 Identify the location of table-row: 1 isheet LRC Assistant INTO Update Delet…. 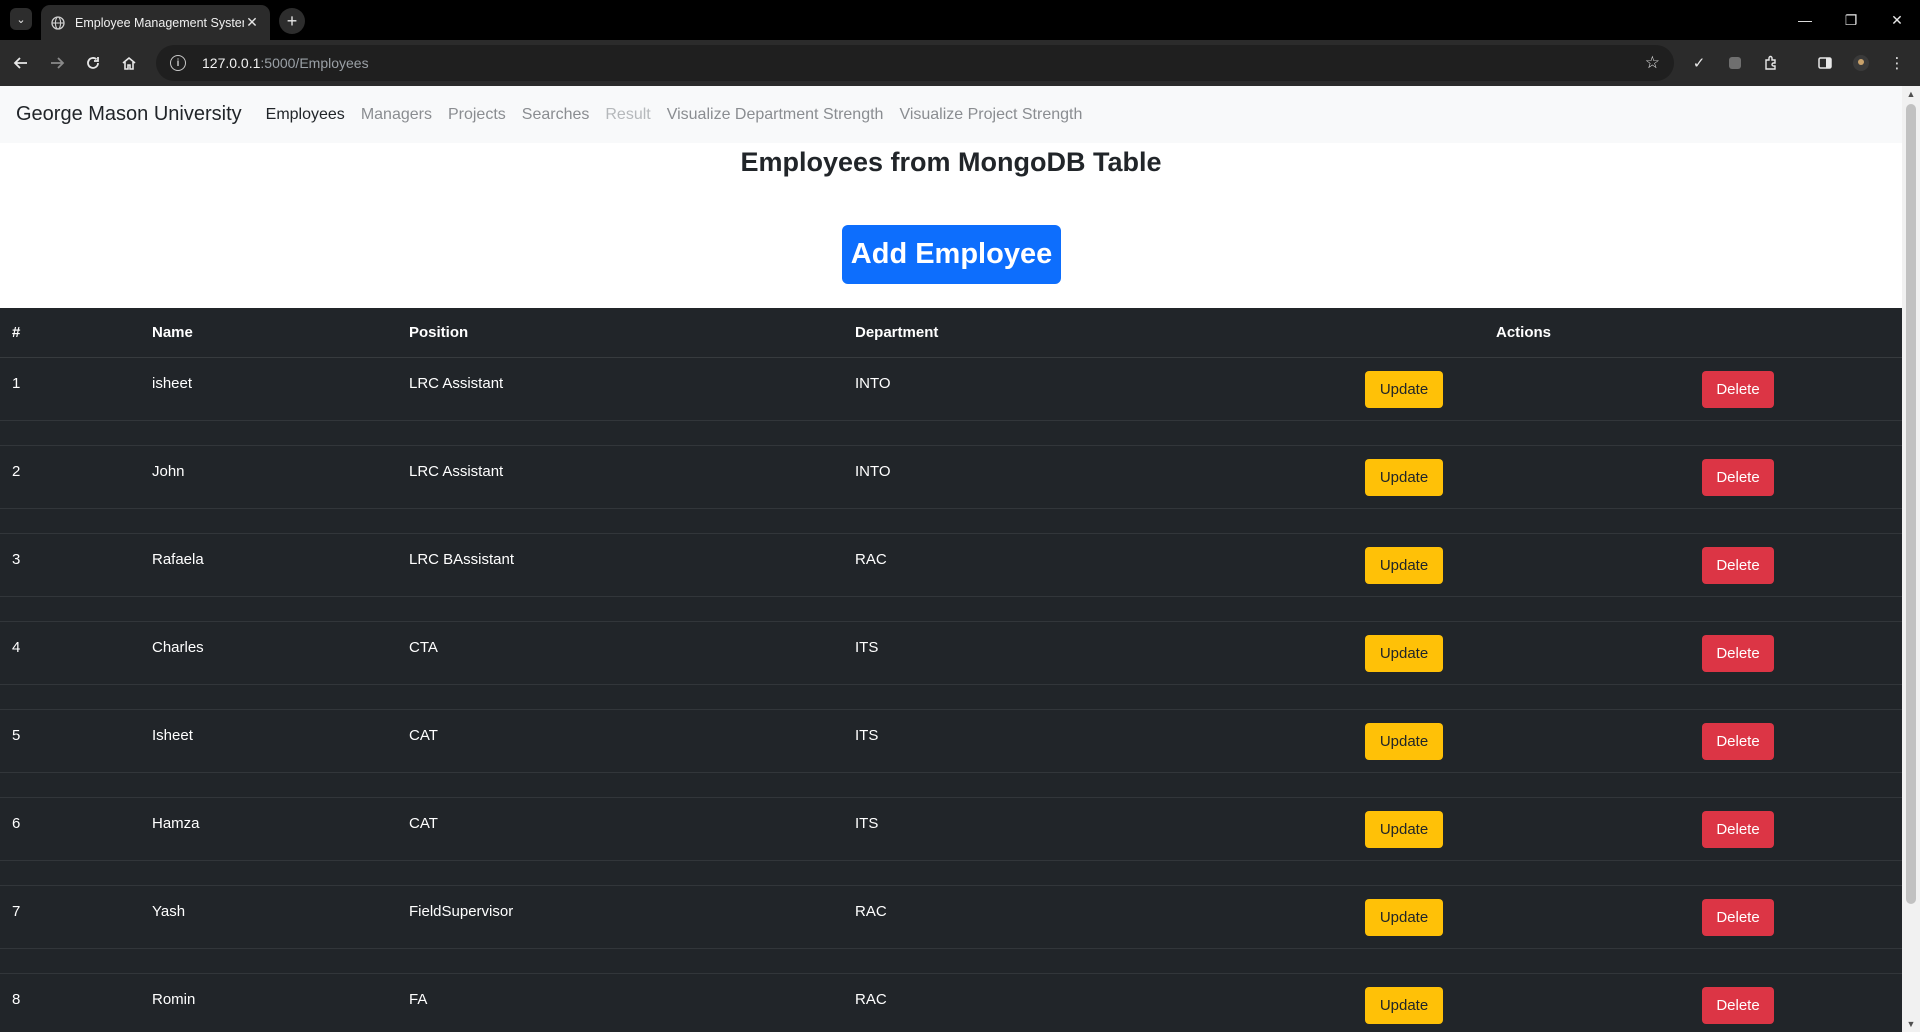
(951, 389).